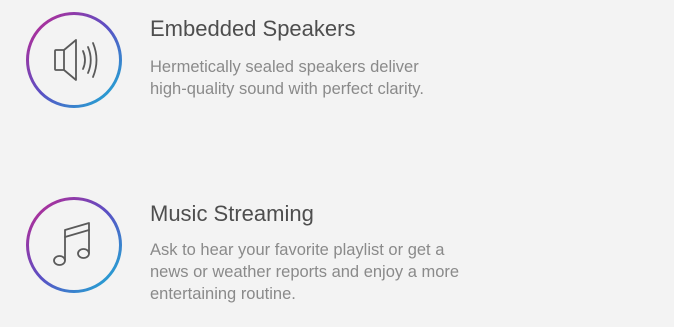 This screenshot has height=327, width=674. What do you see at coordinates (305, 272) in the screenshot?
I see `description-line: news or weather reports and enjoy a more` at bounding box center [305, 272].